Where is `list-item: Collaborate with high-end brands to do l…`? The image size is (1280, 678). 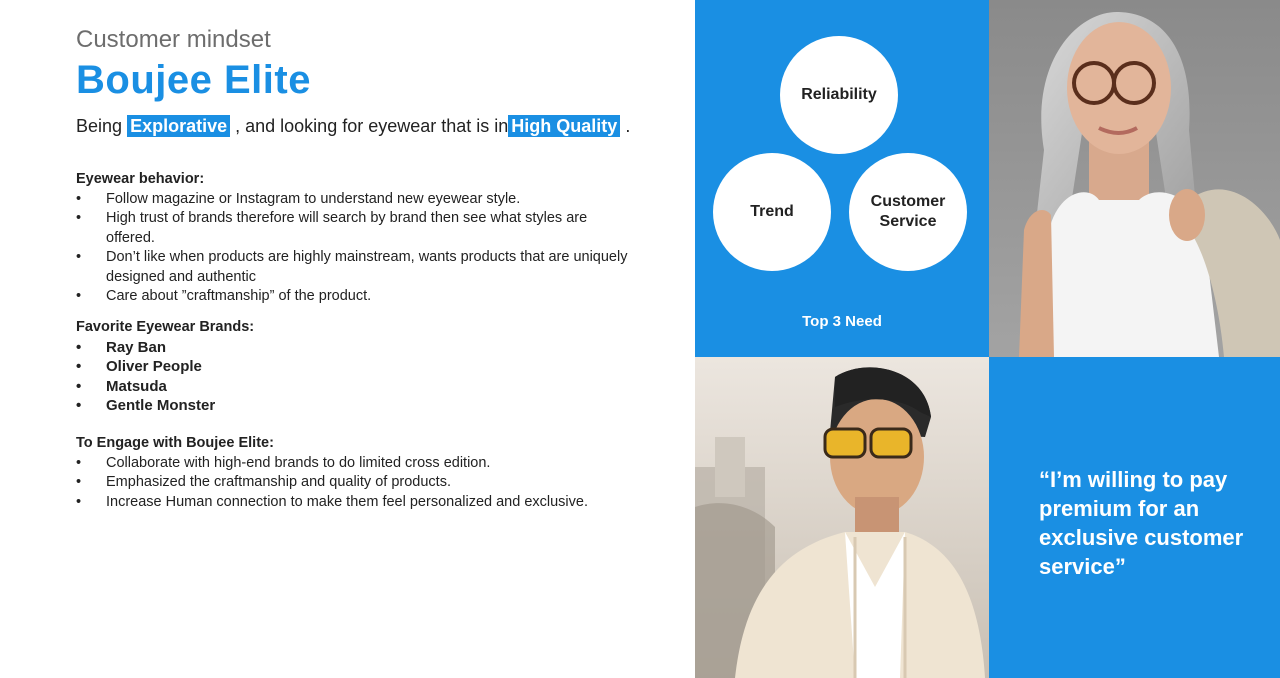 list-item: Collaborate with high-end brands to do l… is located at coordinates (376, 464).